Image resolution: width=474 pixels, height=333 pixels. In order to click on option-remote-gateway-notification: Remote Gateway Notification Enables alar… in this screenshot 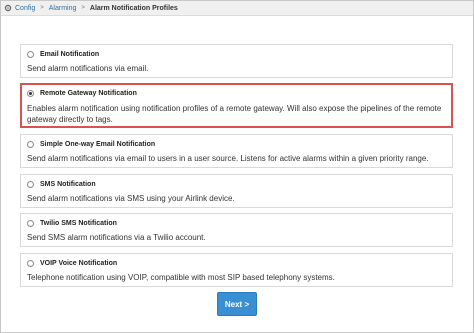, I will do `click(236, 105)`.